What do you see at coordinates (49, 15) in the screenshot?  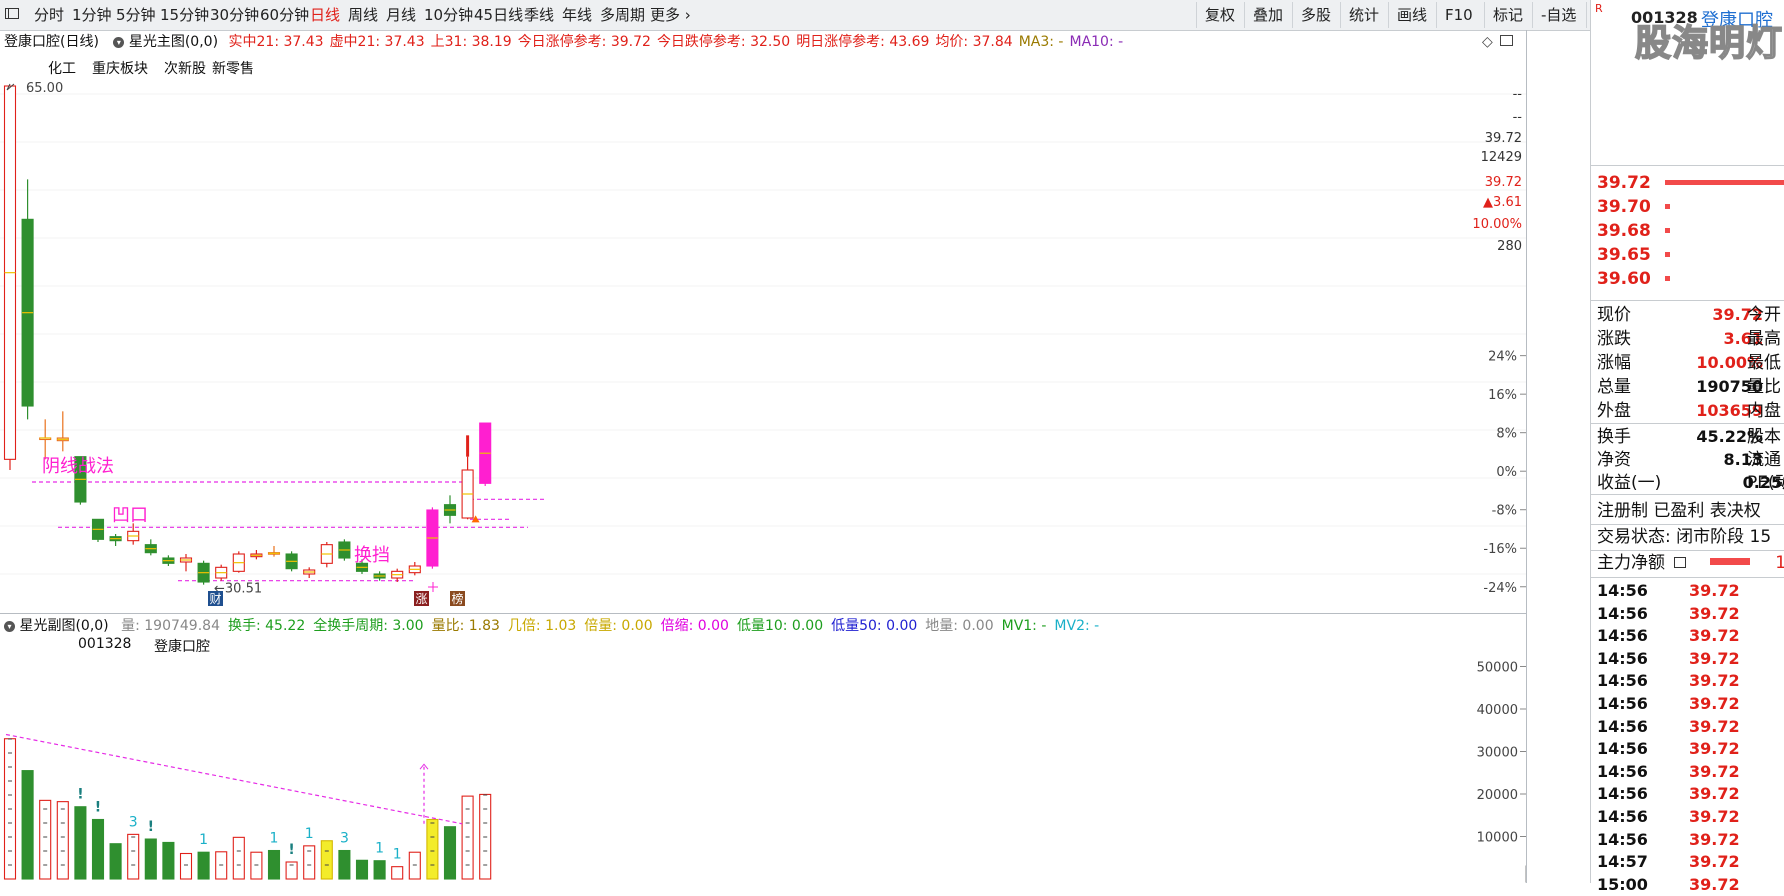 I see `period-tab: 分时` at bounding box center [49, 15].